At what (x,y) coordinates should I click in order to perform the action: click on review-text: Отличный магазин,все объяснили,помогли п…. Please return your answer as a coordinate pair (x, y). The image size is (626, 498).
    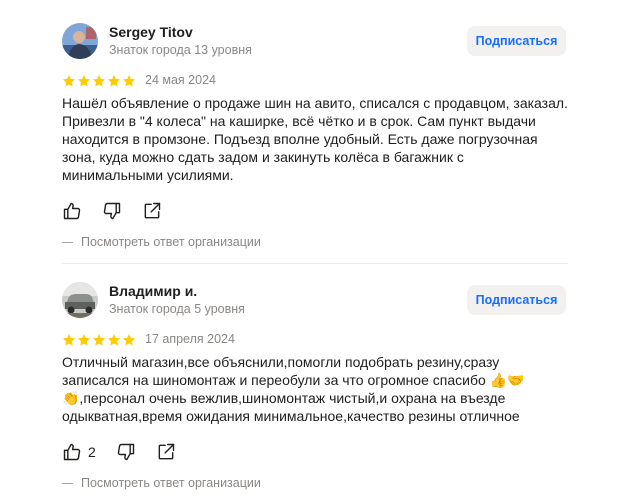
    Looking at the image, I should click on (293, 389).